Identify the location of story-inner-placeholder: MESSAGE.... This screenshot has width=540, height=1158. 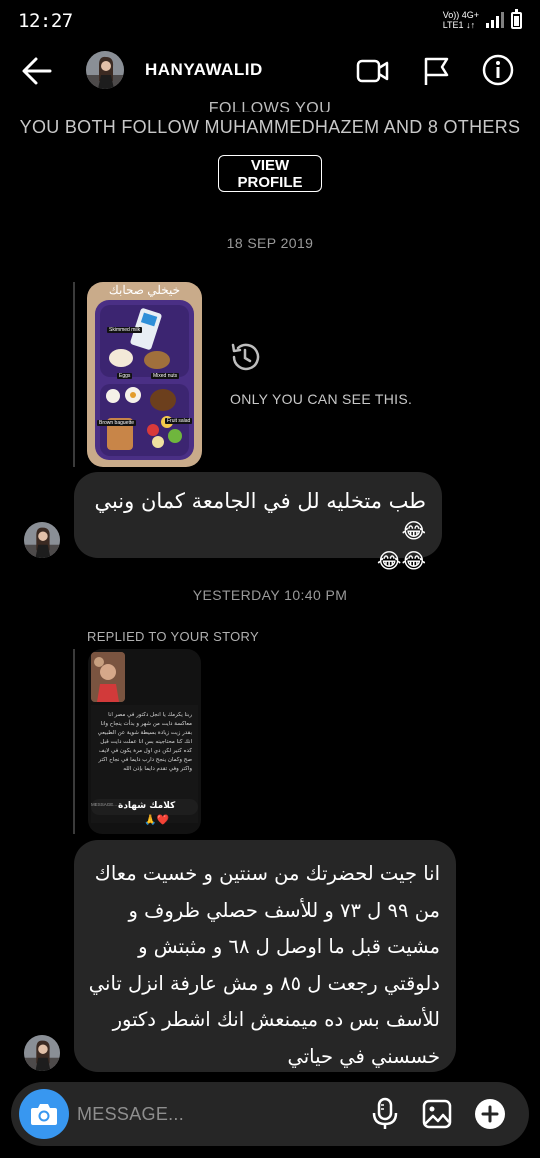
(104, 804).